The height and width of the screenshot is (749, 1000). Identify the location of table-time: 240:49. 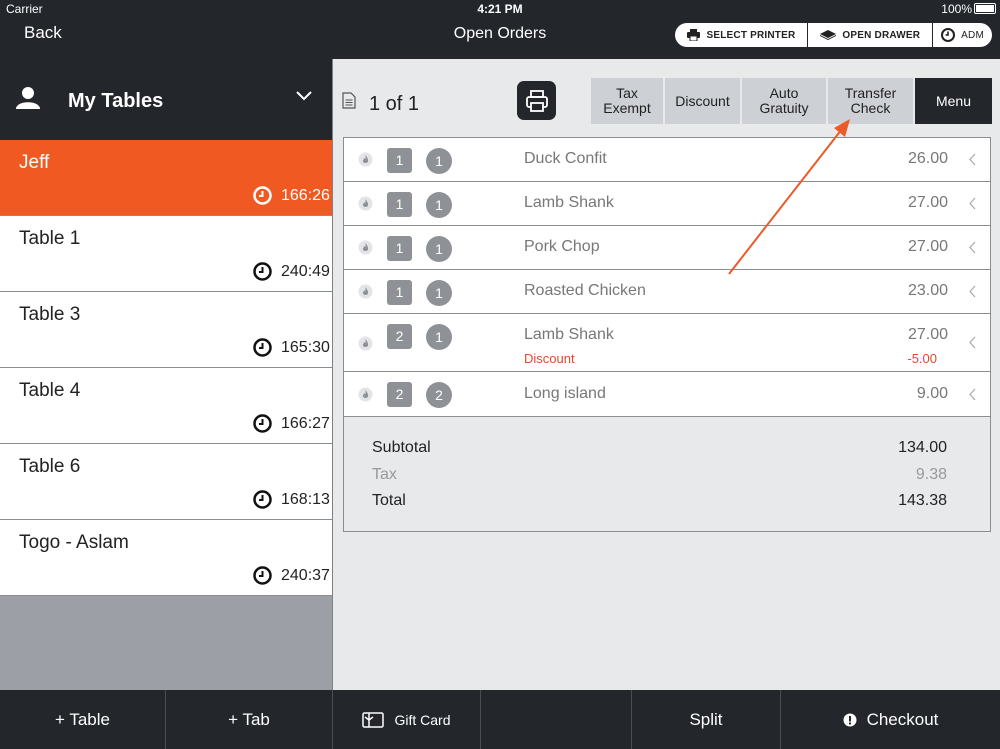
(305, 271).